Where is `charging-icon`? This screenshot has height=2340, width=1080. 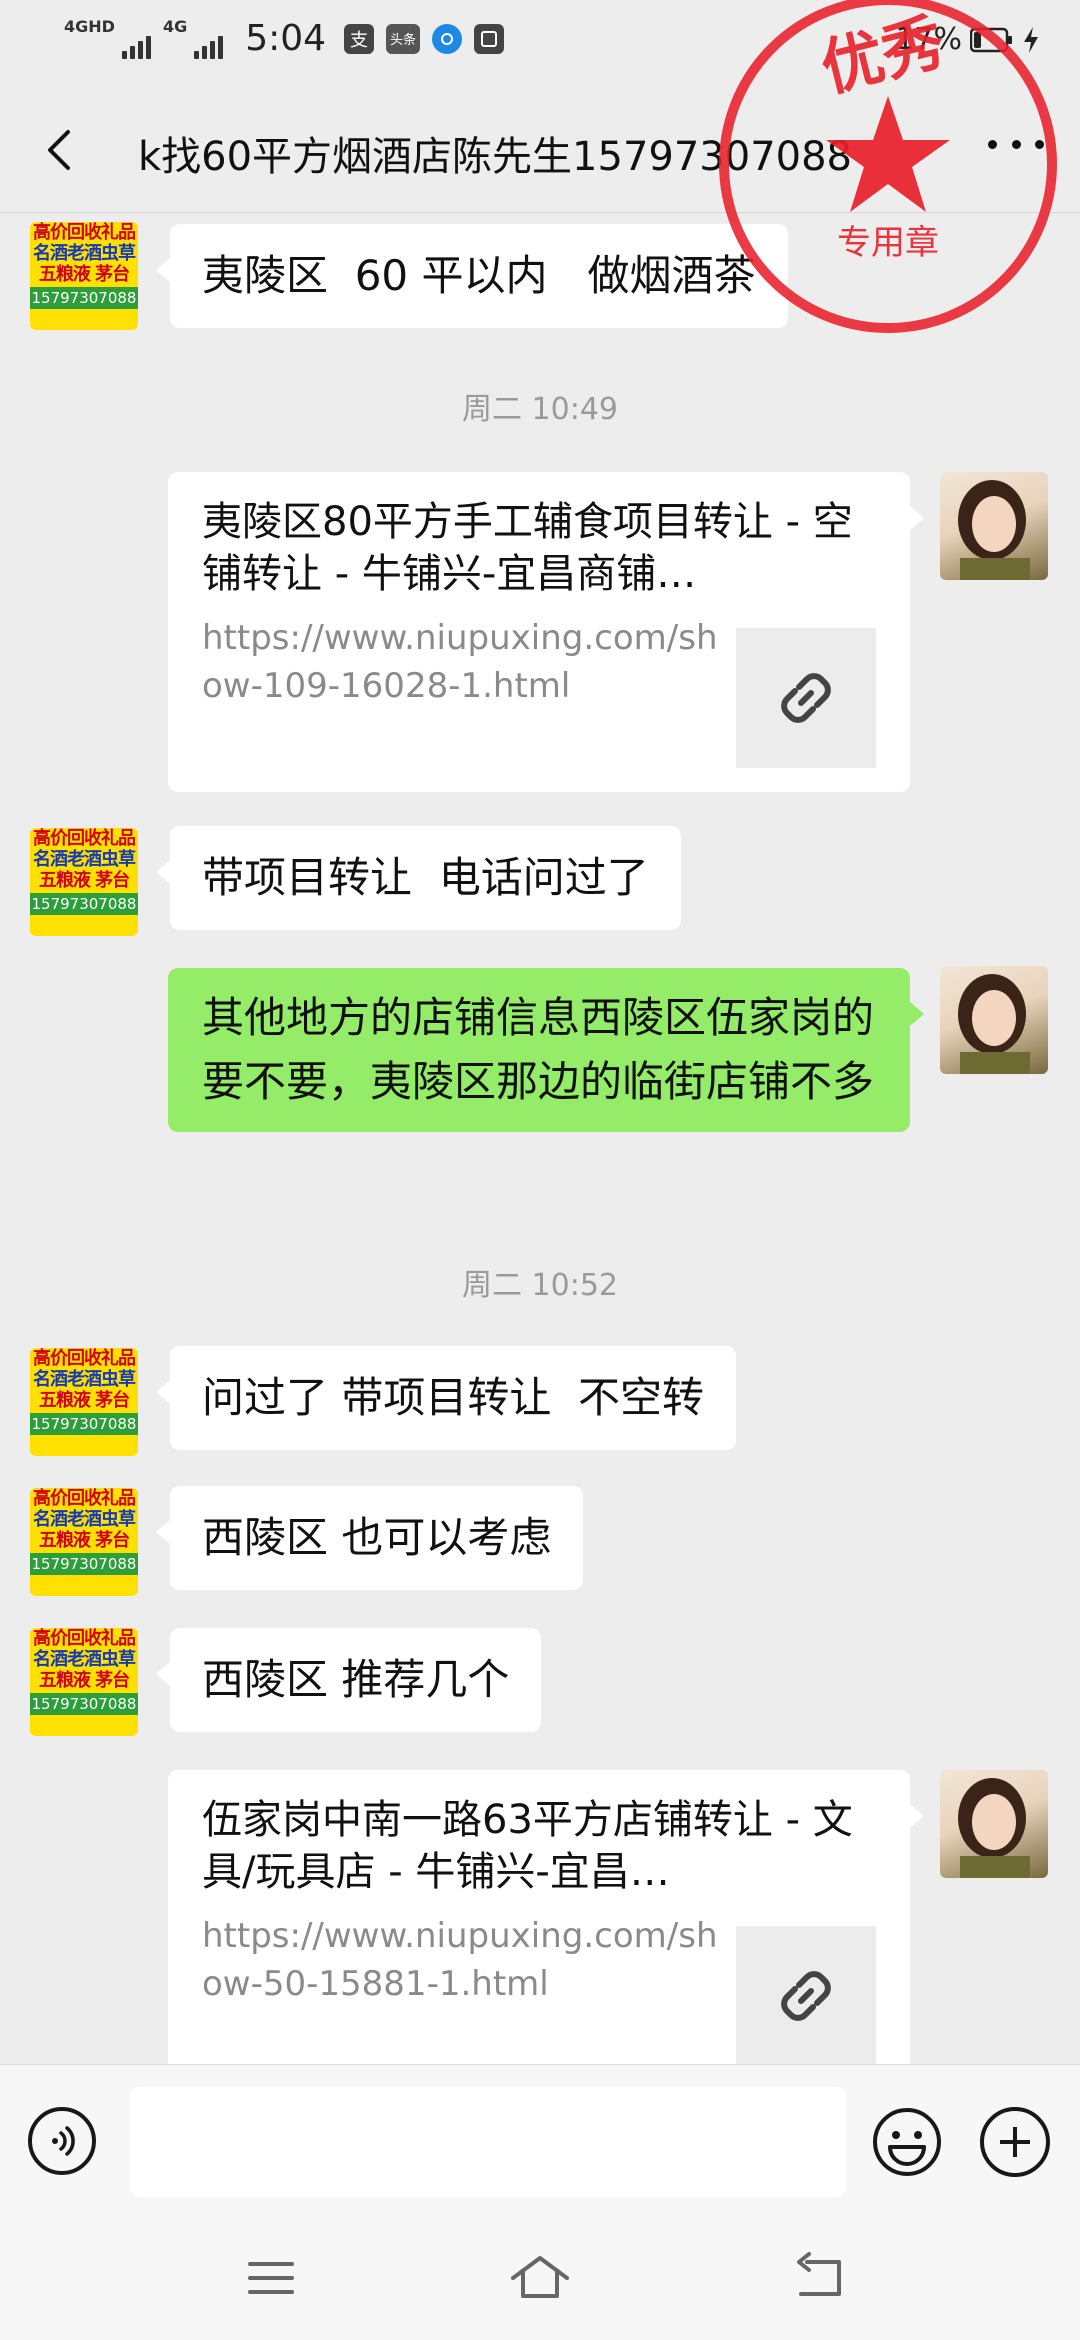 charging-icon is located at coordinates (1031, 39).